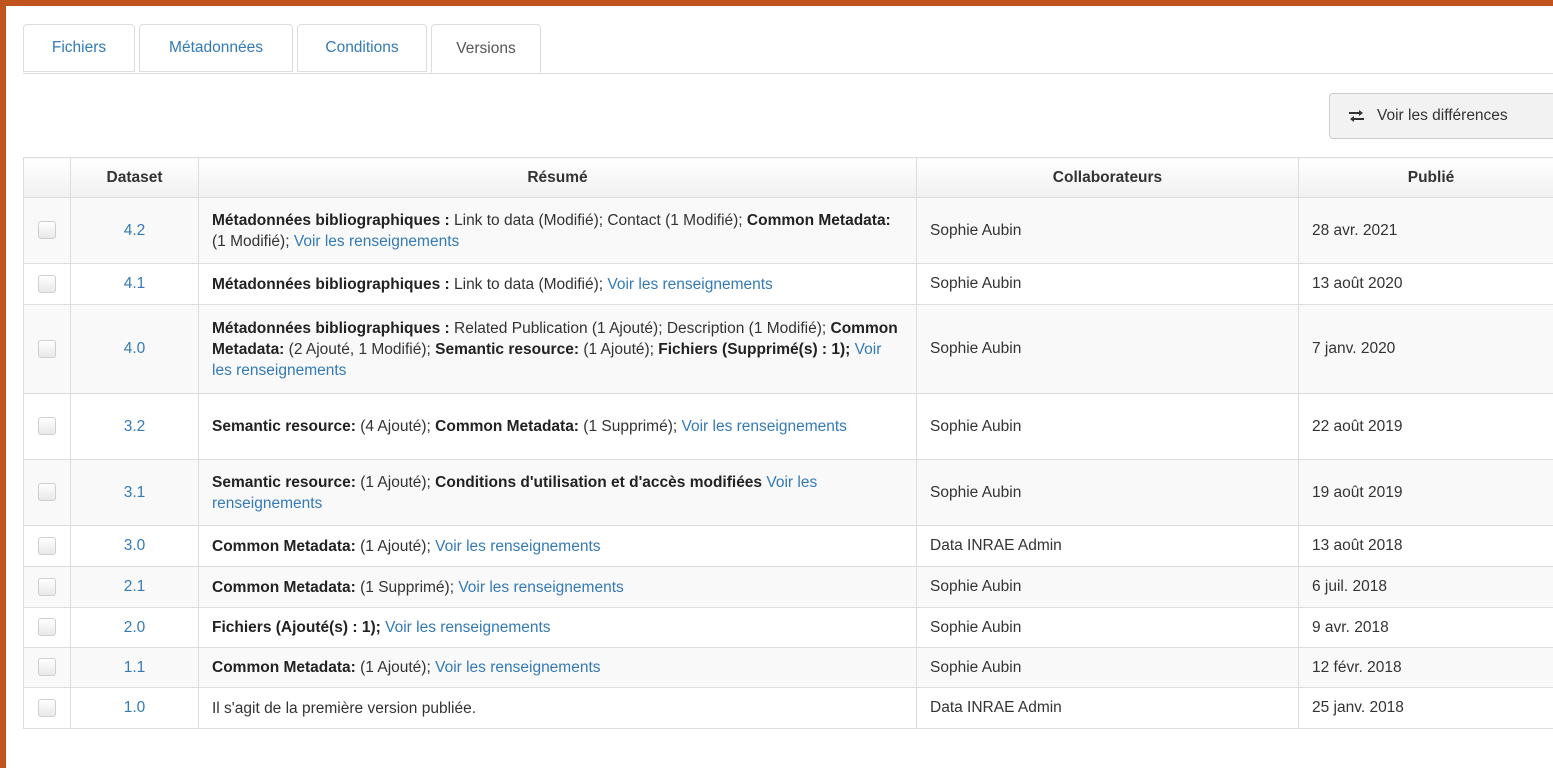 The width and height of the screenshot is (1553, 768). I want to click on table-header-row: Dataset Résumé Collaborateurs Publié, so click(788, 177).